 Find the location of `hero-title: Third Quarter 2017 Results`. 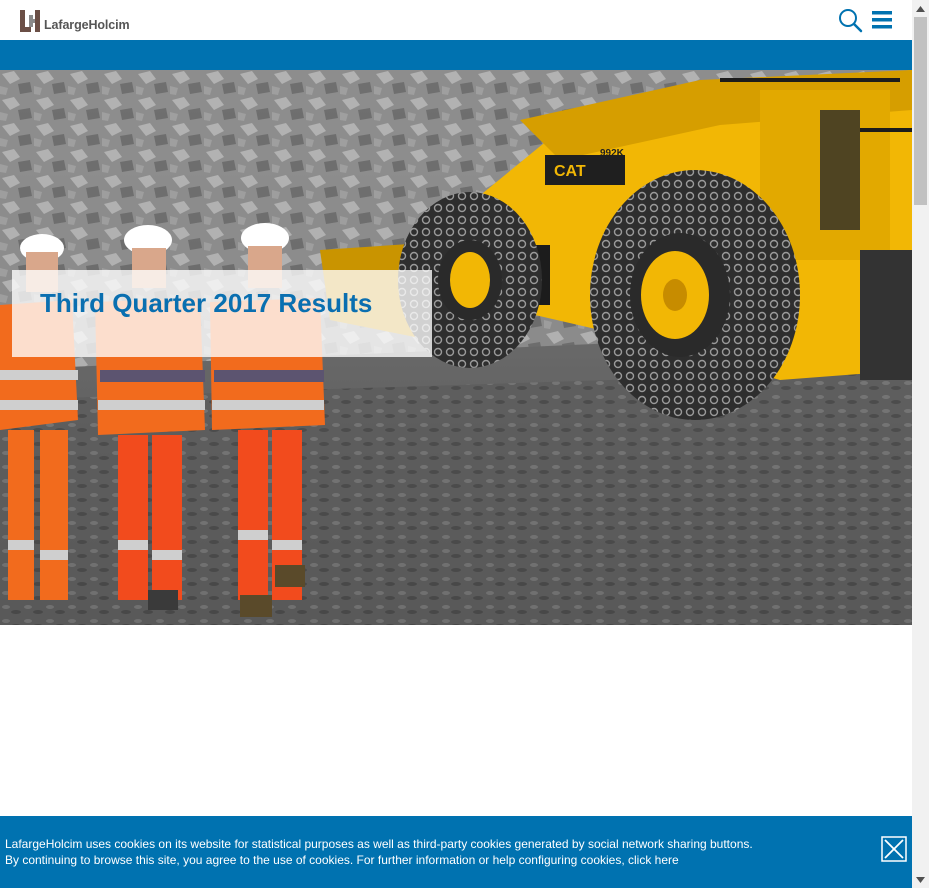

hero-title: Third Quarter 2017 Results is located at coordinates (206, 303).